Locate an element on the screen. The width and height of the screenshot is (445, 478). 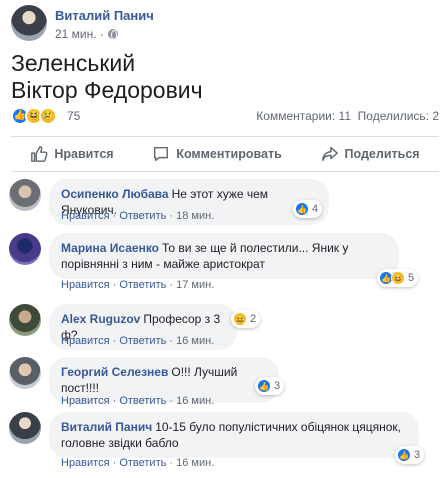
comment-actions: Нравится · Ответить · 18 мин. is located at coordinates (138, 216).